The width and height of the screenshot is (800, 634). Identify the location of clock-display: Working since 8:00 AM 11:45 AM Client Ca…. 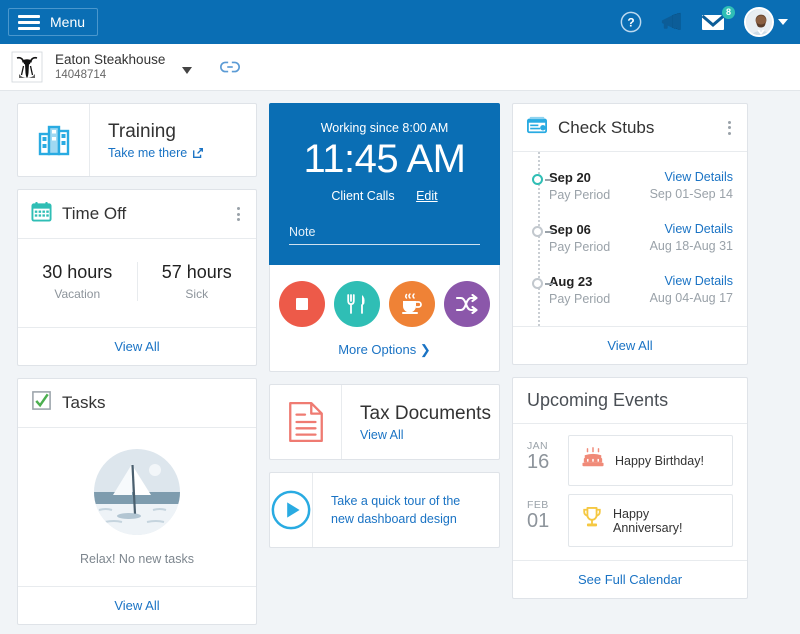
(384, 184).